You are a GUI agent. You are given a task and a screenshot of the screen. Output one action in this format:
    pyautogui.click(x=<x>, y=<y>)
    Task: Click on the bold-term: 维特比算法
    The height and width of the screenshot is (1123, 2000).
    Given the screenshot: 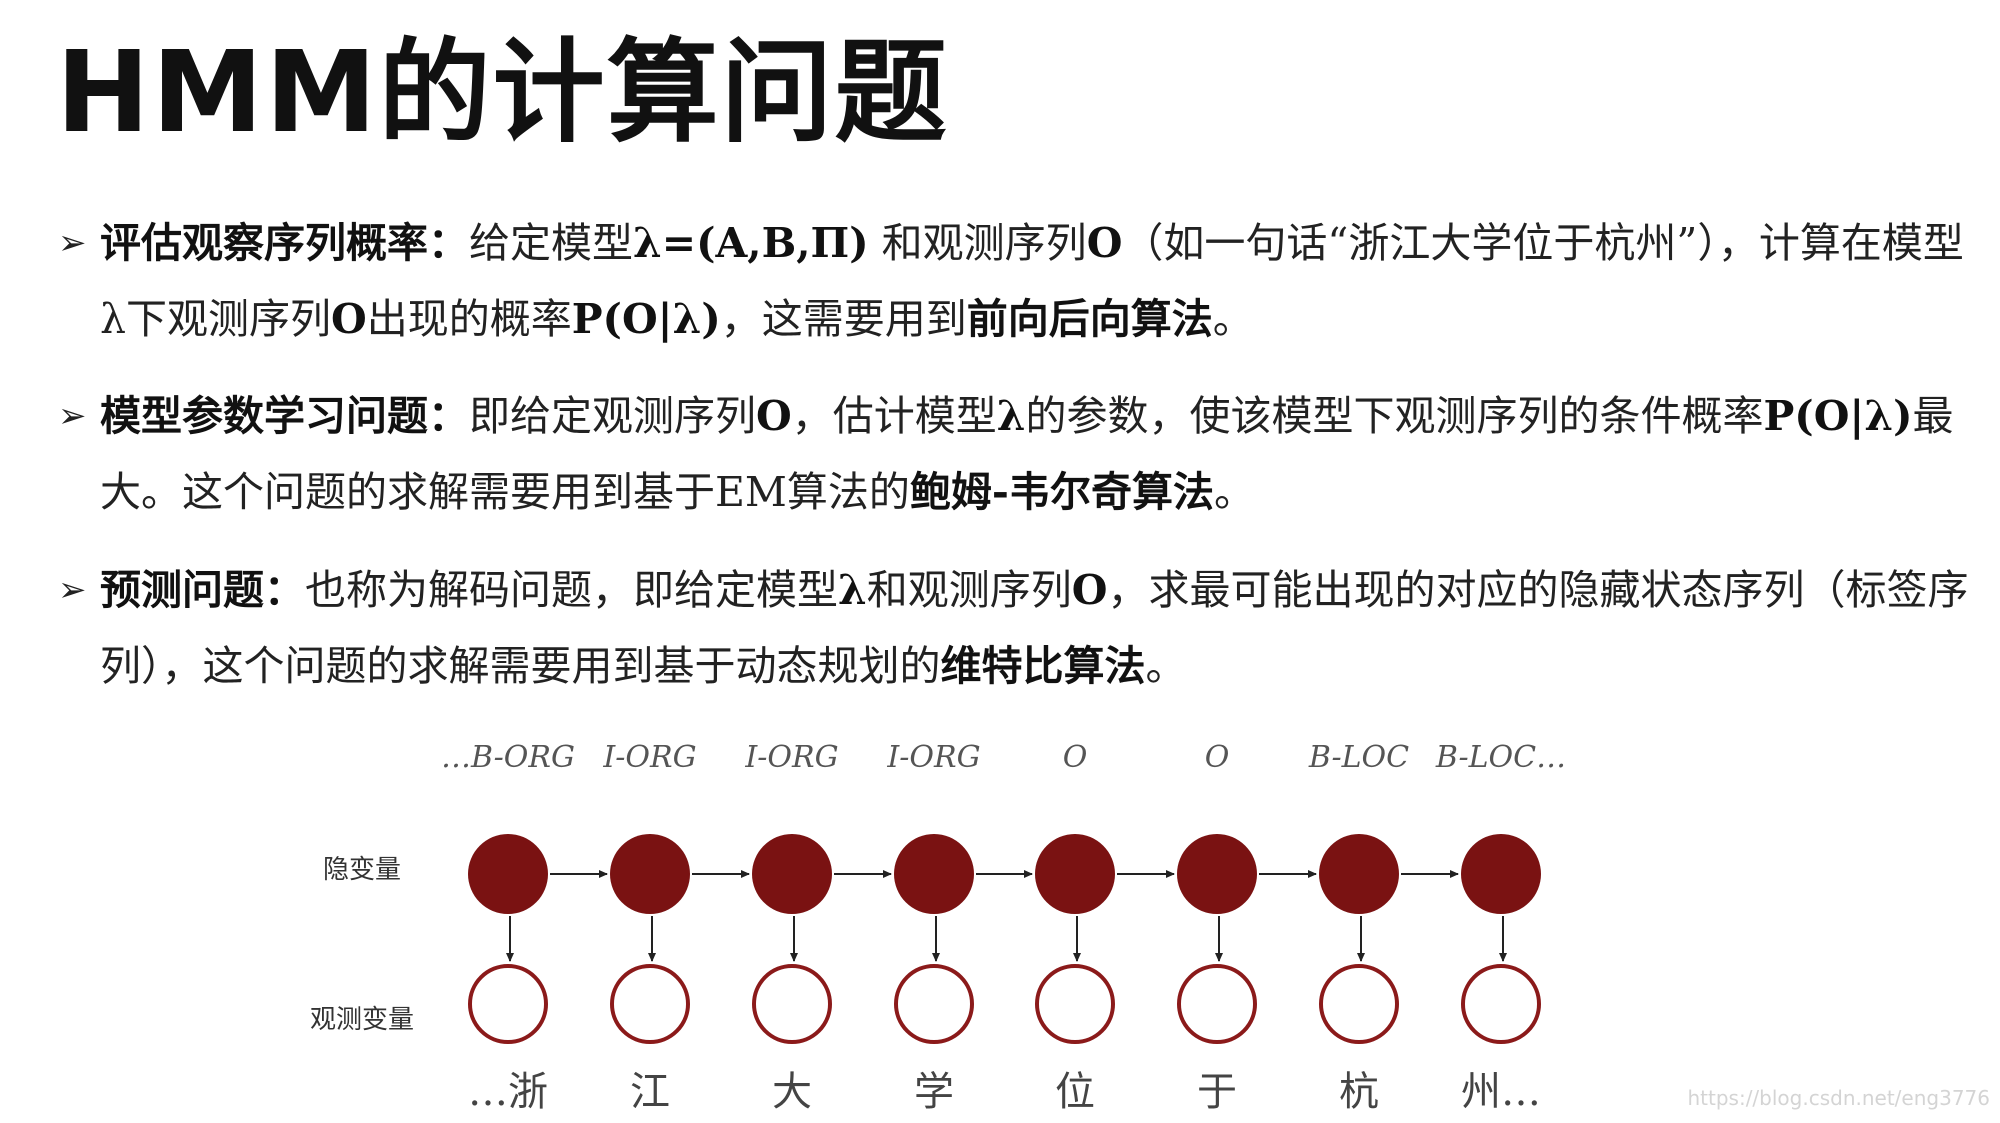 What is the action you would take?
    pyautogui.click(x=1043, y=666)
    